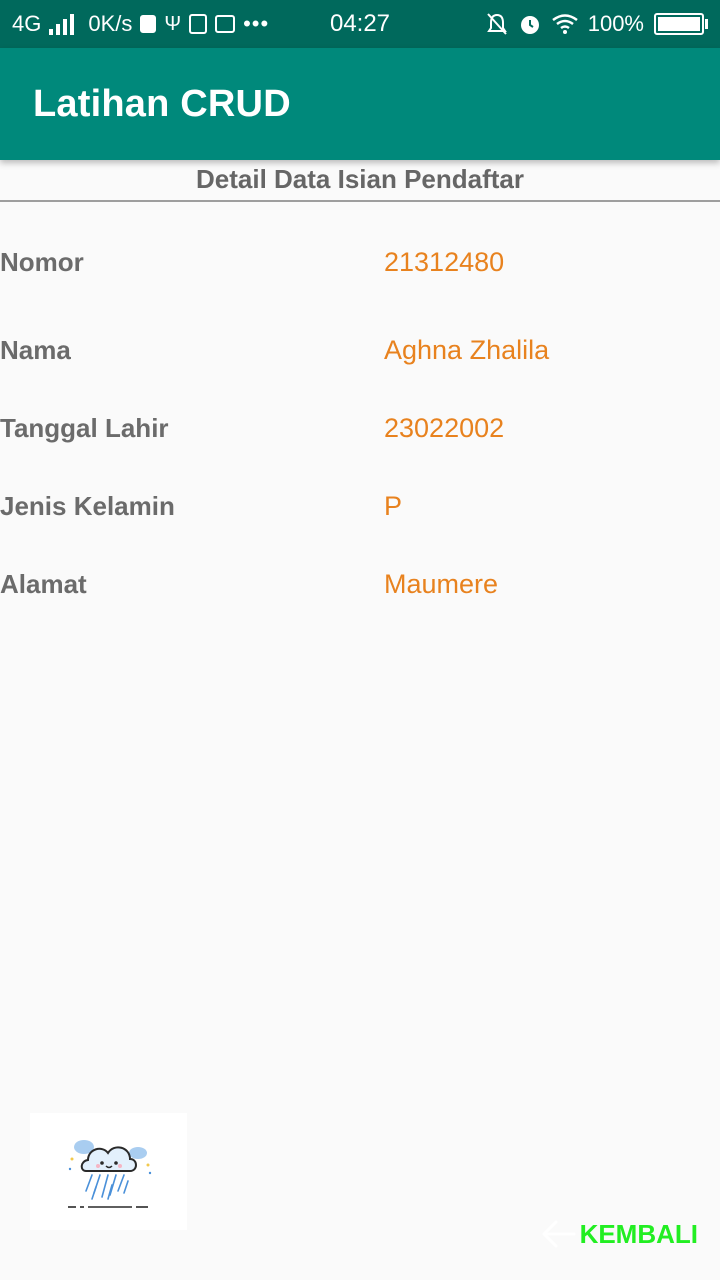  I want to click on app-title: Latihan CRUD, so click(162, 104).